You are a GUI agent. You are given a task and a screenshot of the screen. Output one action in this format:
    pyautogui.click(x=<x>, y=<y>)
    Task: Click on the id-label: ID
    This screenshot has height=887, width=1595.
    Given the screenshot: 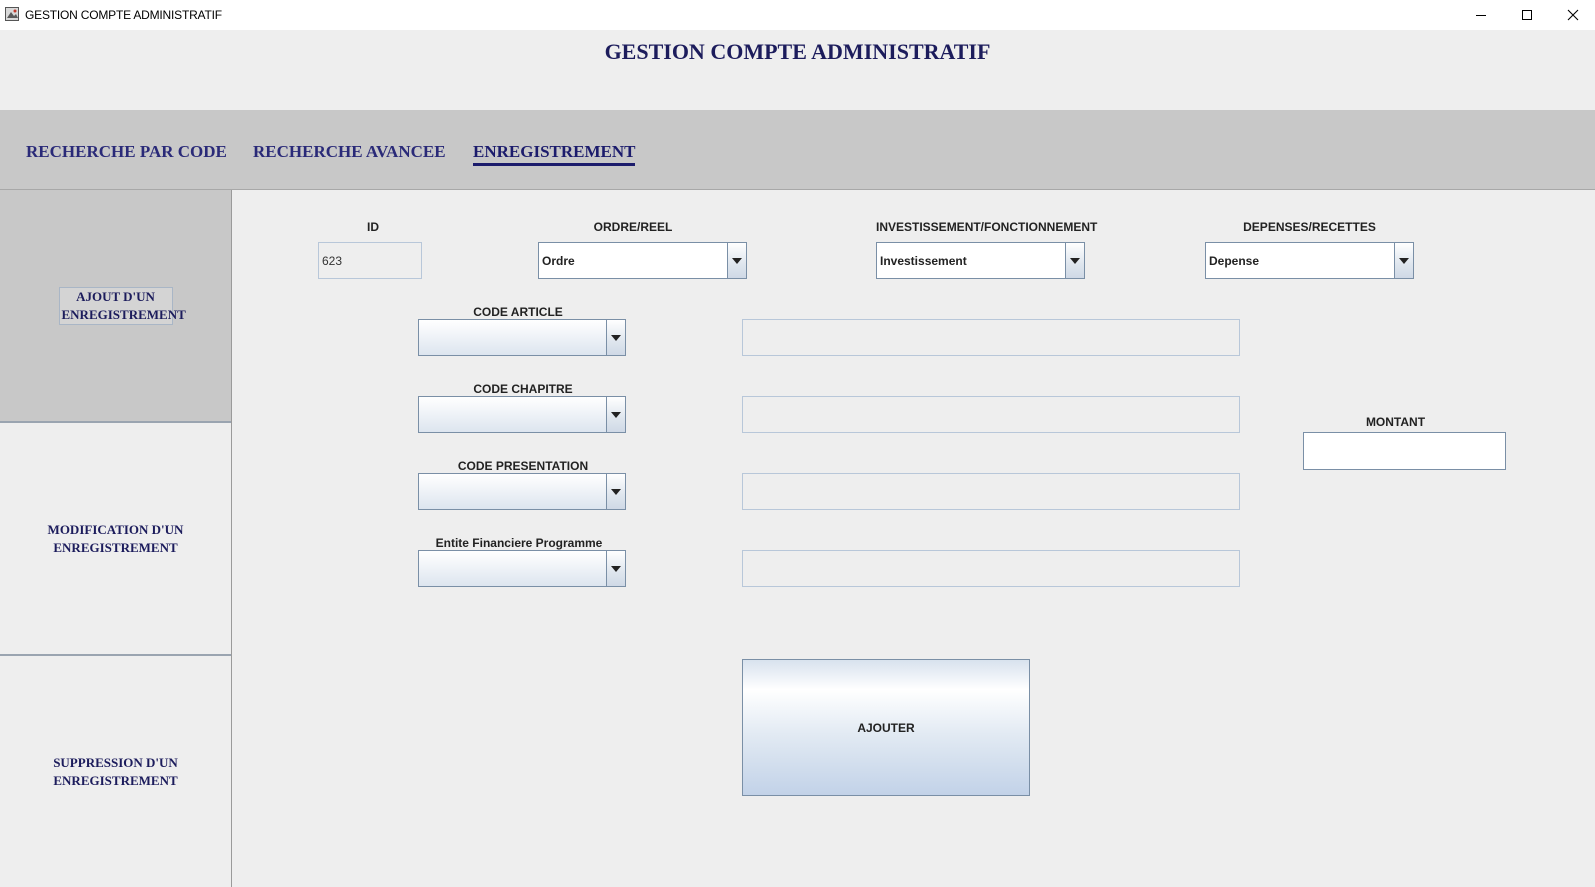 What is the action you would take?
    pyautogui.click(x=373, y=227)
    